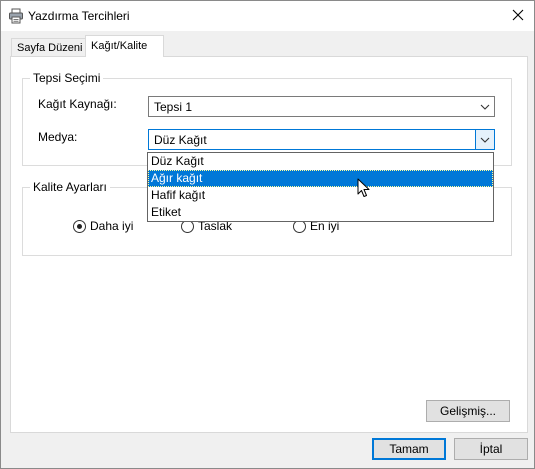 The width and height of the screenshot is (535, 469). I want to click on close-icon, so click(518, 16).